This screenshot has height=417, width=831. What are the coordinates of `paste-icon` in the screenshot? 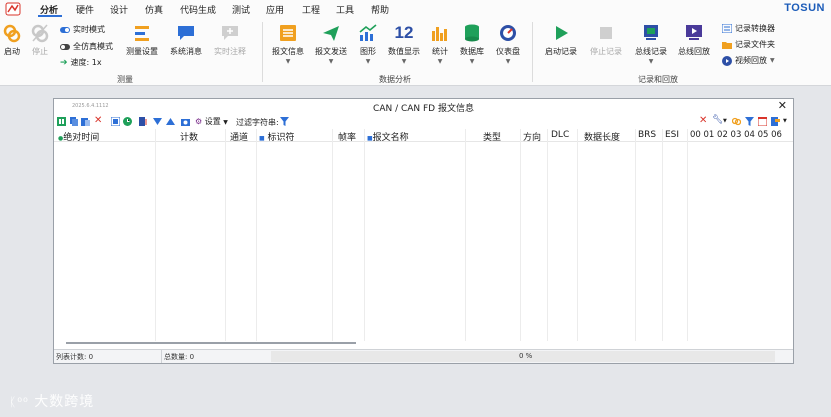 It's located at (85, 121).